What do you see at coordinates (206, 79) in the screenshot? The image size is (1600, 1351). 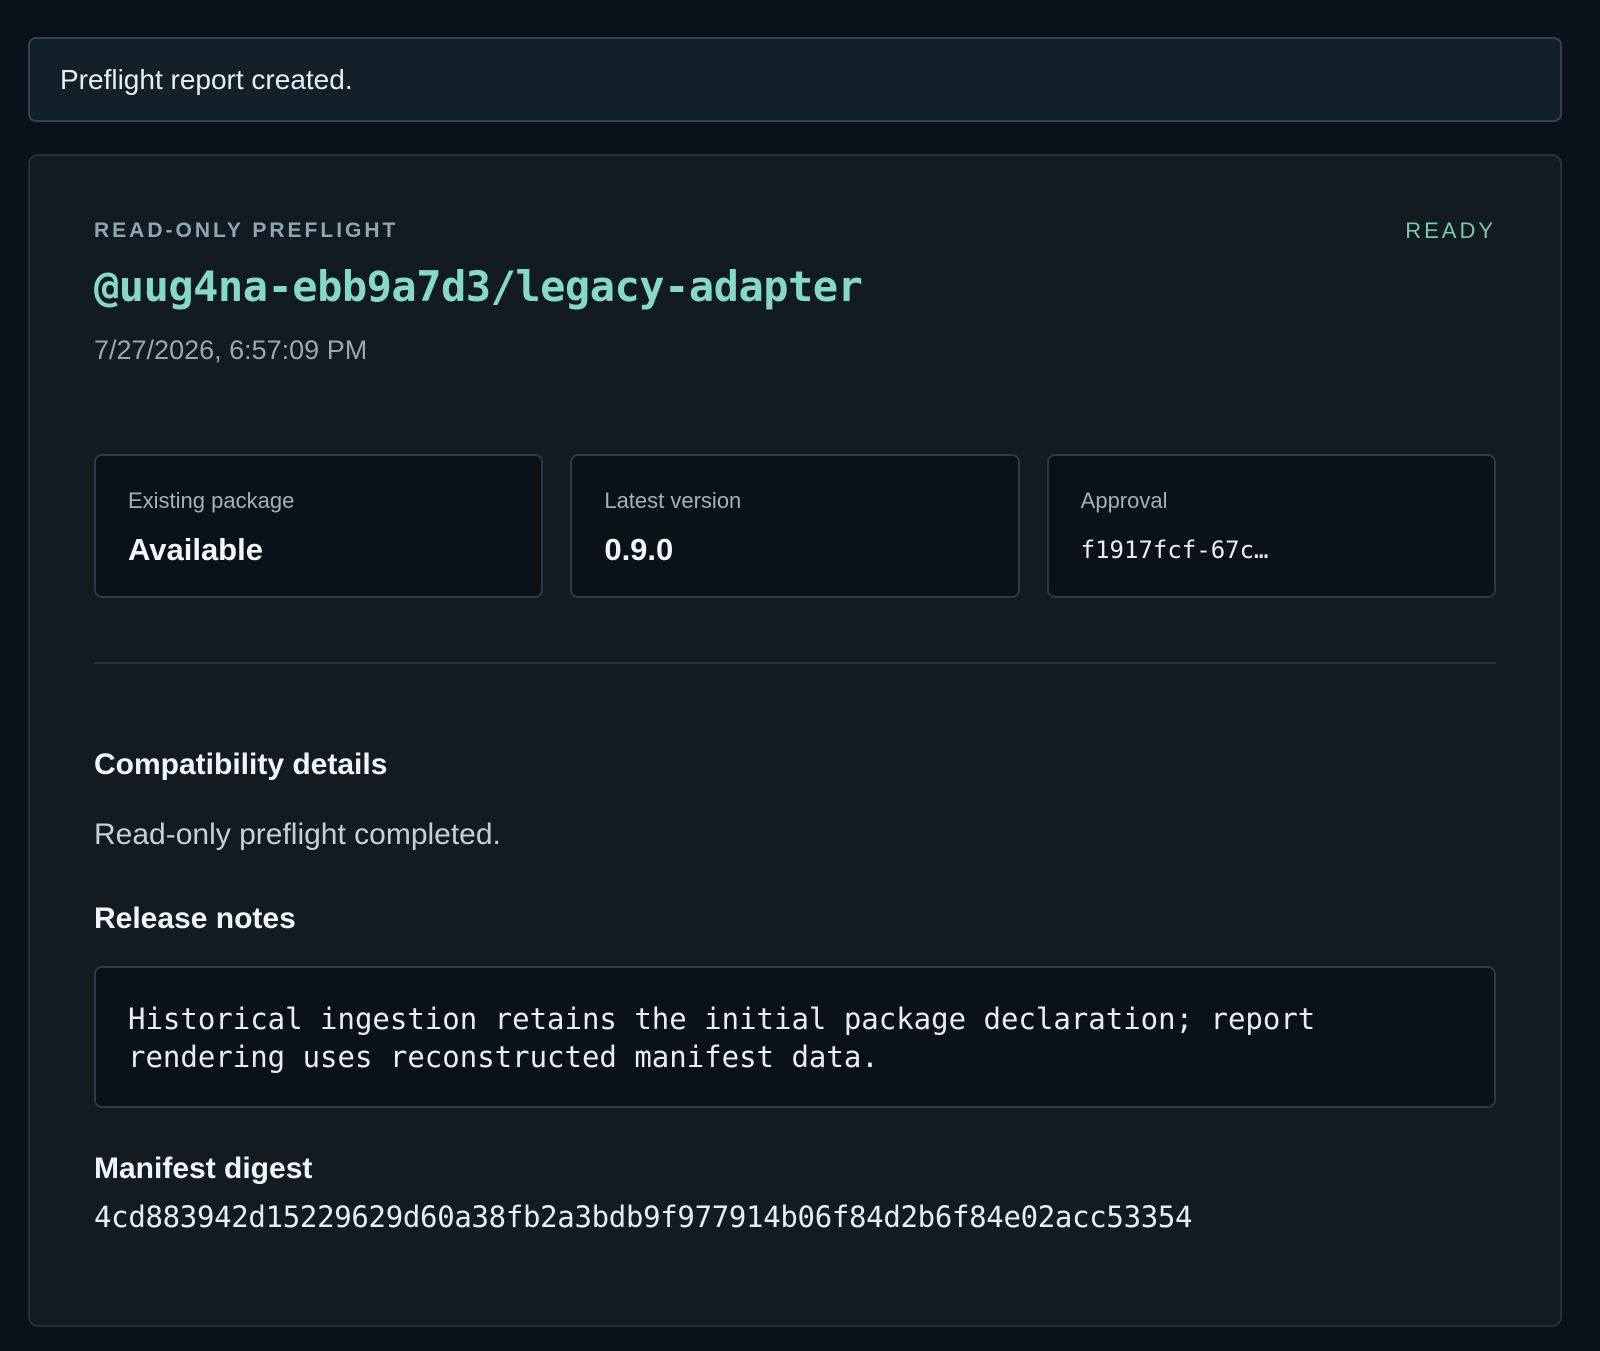 I see `notice-text: Preflight report created.` at bounding box center [206, 79].